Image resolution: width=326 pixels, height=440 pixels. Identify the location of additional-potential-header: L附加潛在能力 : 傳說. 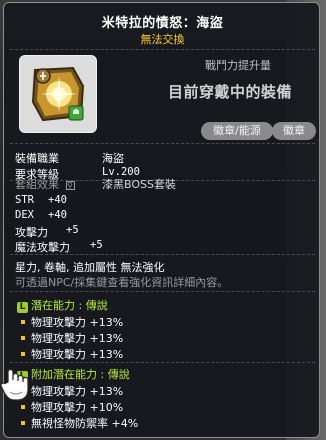
(73, 374).